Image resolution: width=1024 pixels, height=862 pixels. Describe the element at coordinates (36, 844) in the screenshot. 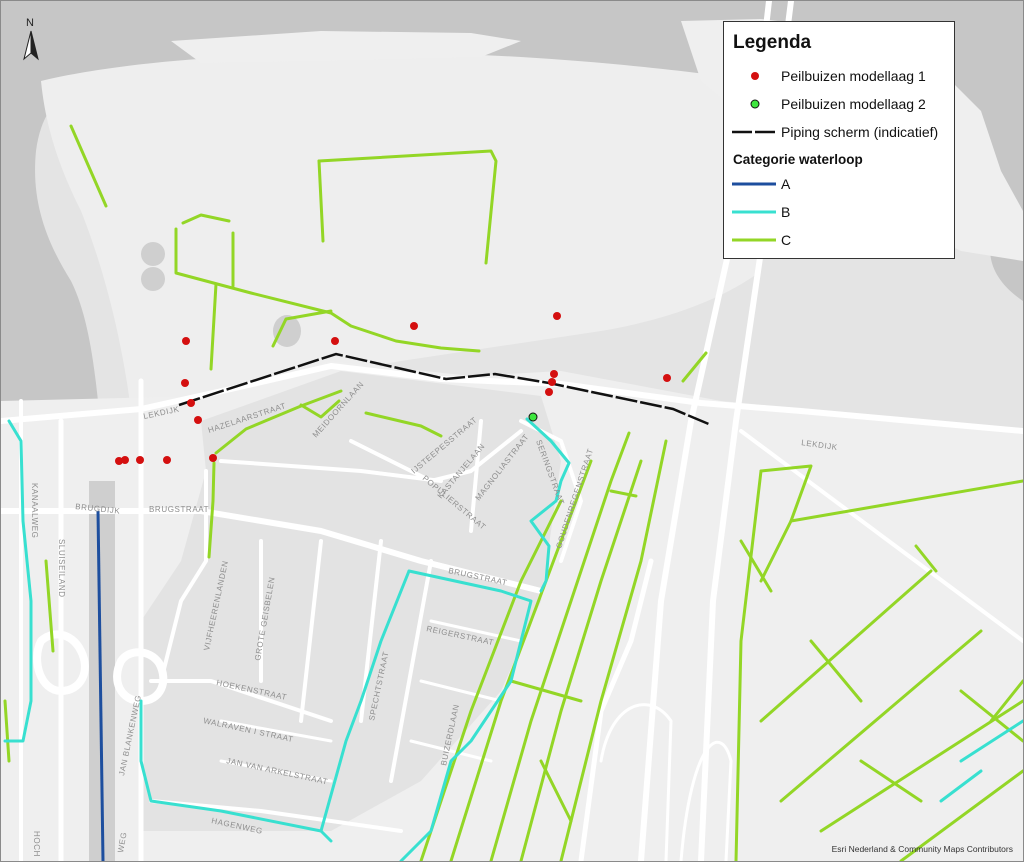

I see `street-label-hoch: HOCH` at that location.